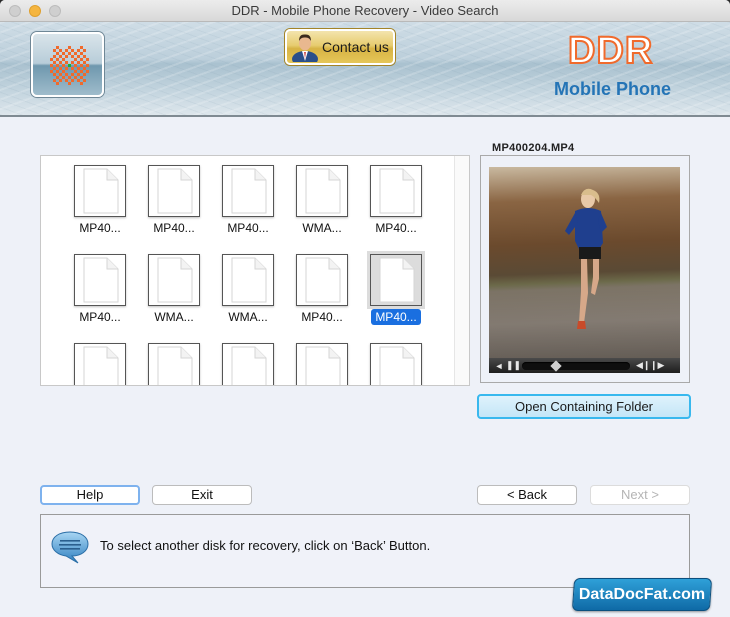 The height and width of the screenshot is (617, 730). I want to click on logo-icon, so click(69, 65).